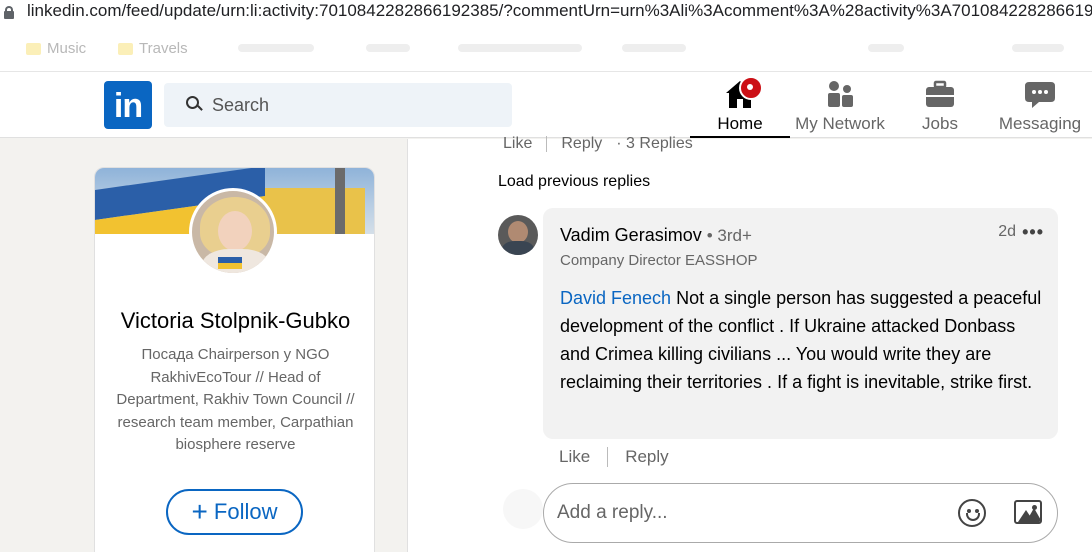  Describe the element at coordinates (614, 457) in the screenshot. I see `comment-actions: Like Reply` at that location.